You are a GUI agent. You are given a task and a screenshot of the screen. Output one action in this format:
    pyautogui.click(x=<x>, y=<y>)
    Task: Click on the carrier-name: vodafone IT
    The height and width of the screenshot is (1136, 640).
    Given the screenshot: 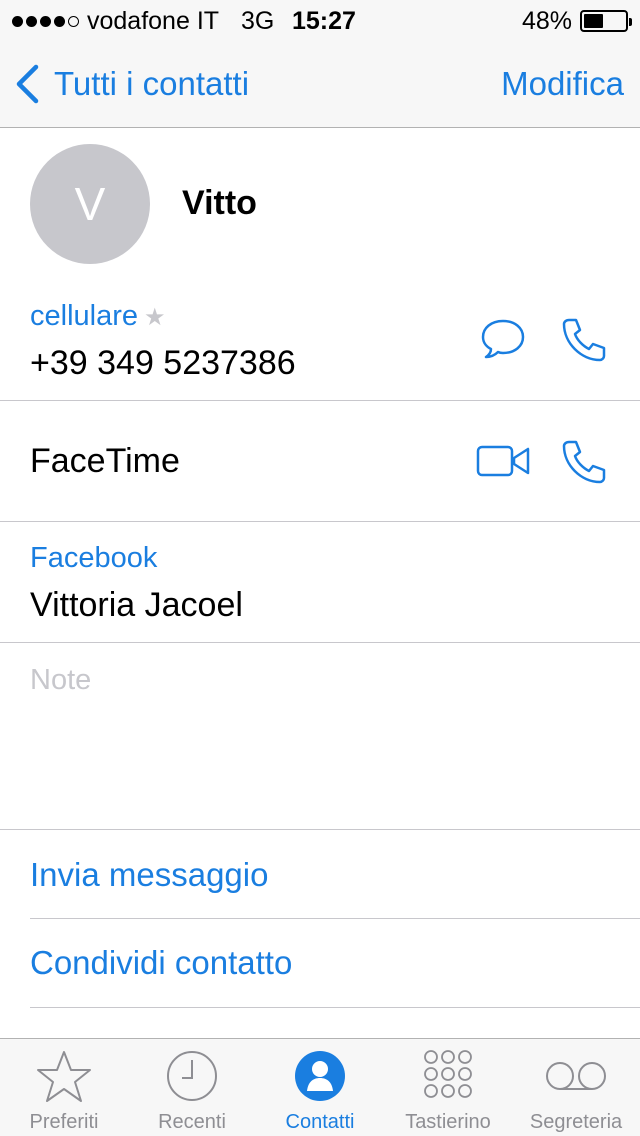 What is the action you would take?
    pyautogui.click(x=153, y=20)
    